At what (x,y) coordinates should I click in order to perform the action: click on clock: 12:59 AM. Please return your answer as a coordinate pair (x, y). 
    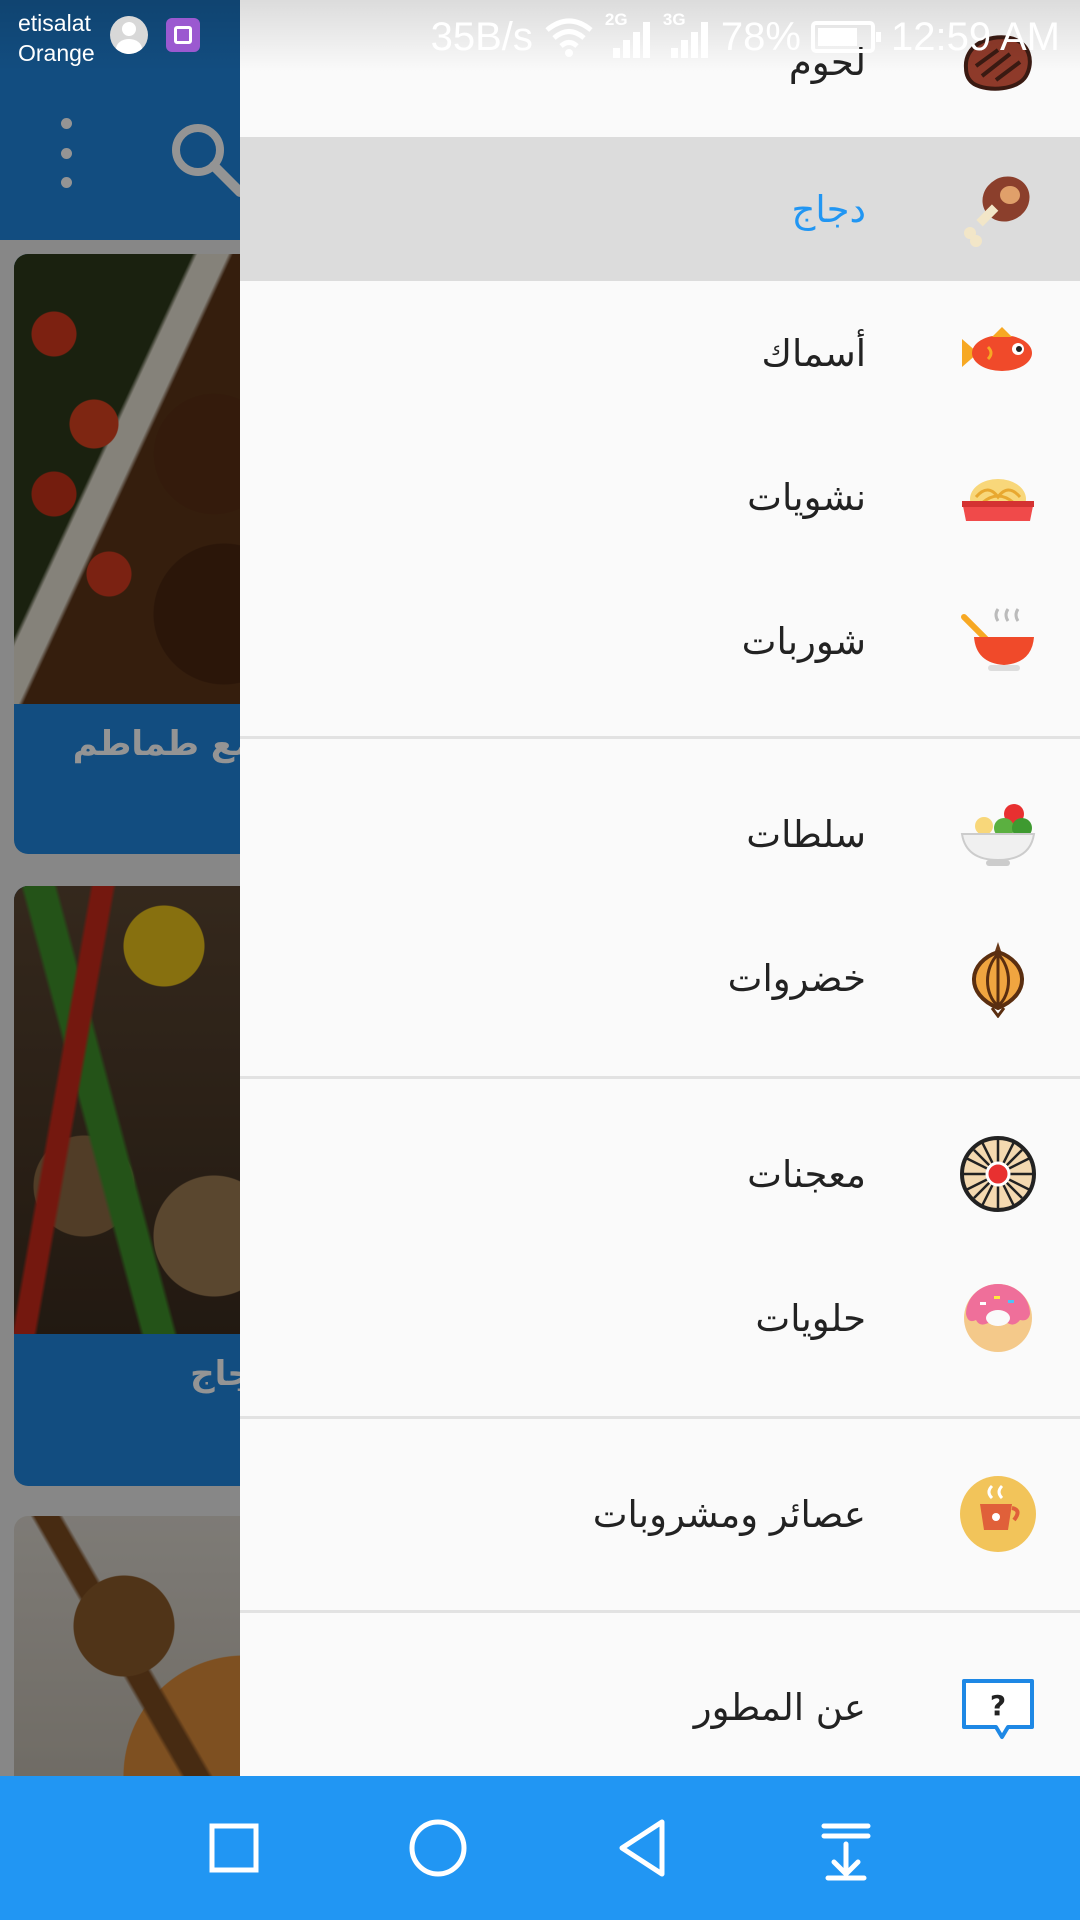
    Looking at the image, I should click on (975, 36).